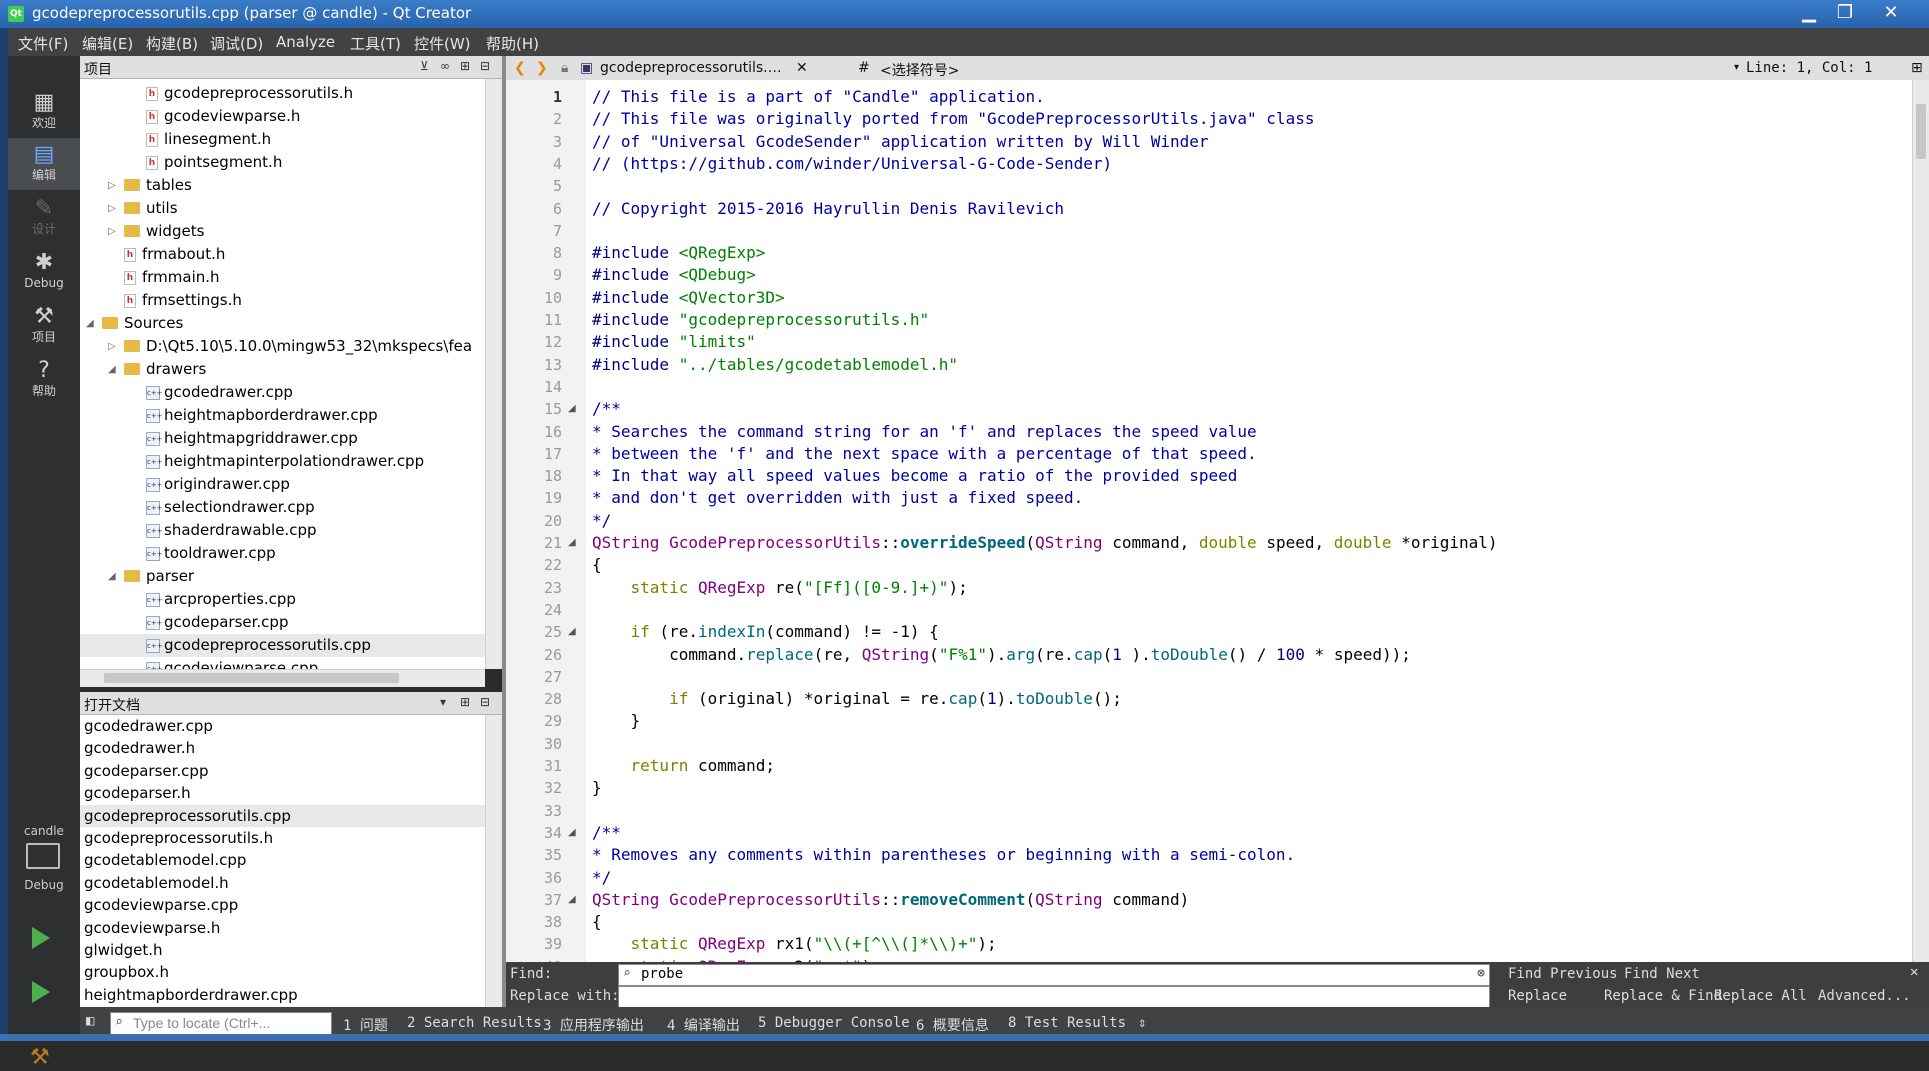 The image size is (1929, 1071). I want to click on monitor-icon, so click(43, 856).